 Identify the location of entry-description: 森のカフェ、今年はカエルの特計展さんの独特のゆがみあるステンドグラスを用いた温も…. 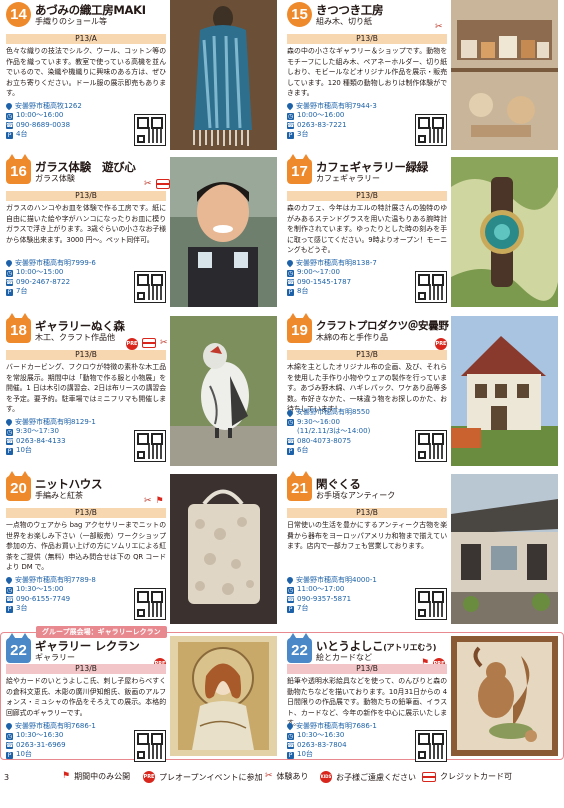
(367, 229).